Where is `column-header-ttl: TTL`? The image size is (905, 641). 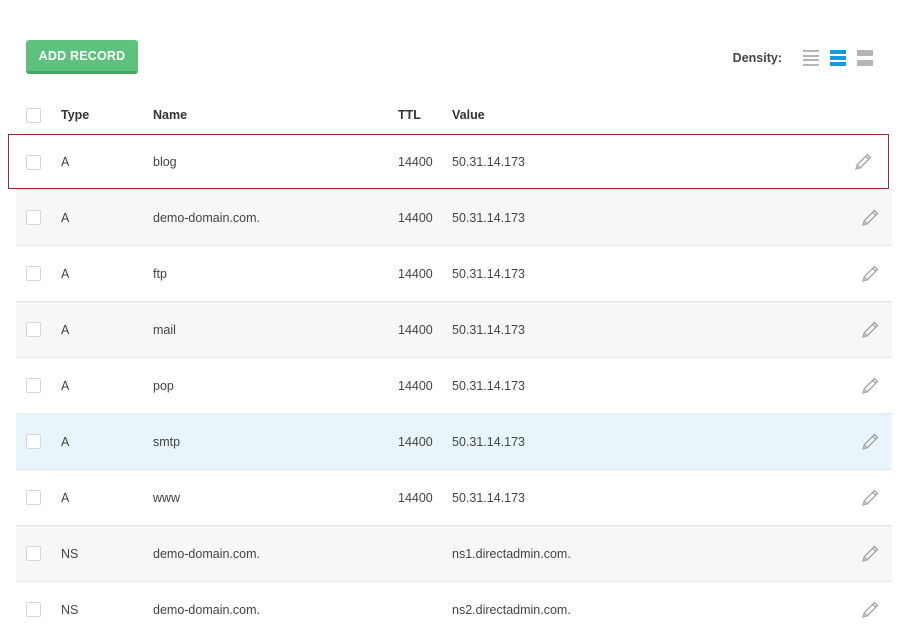 column-header-ttl: TTL is located at coordinates (409, 115).